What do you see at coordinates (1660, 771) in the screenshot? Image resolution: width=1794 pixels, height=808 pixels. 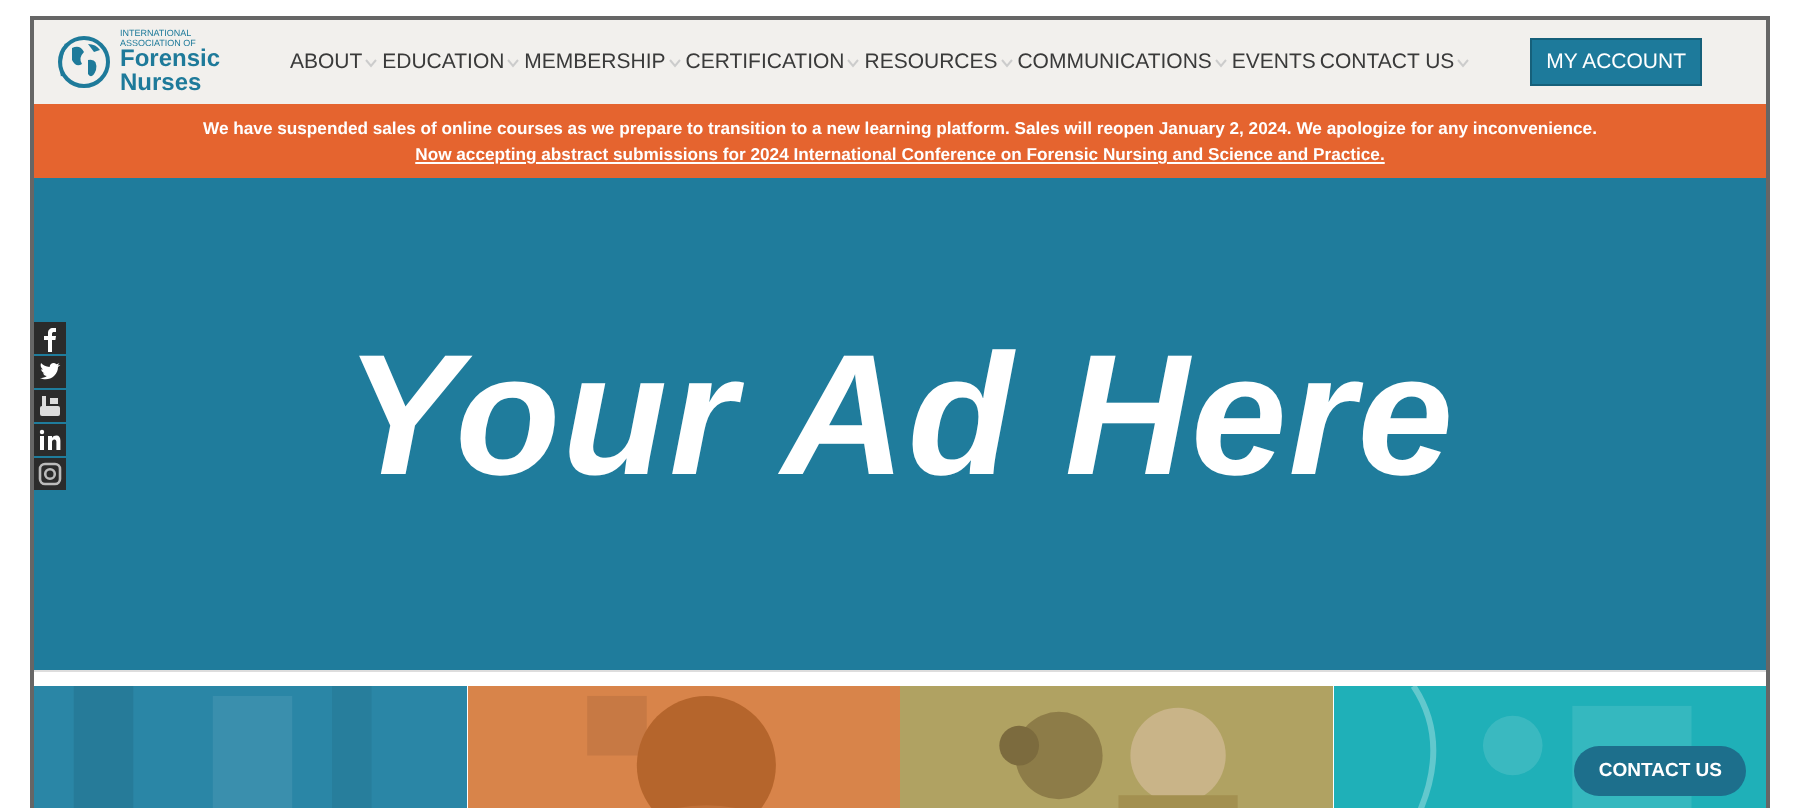 I see `contact-us-button: CONTACT US` at bounding box center [1660, 771].